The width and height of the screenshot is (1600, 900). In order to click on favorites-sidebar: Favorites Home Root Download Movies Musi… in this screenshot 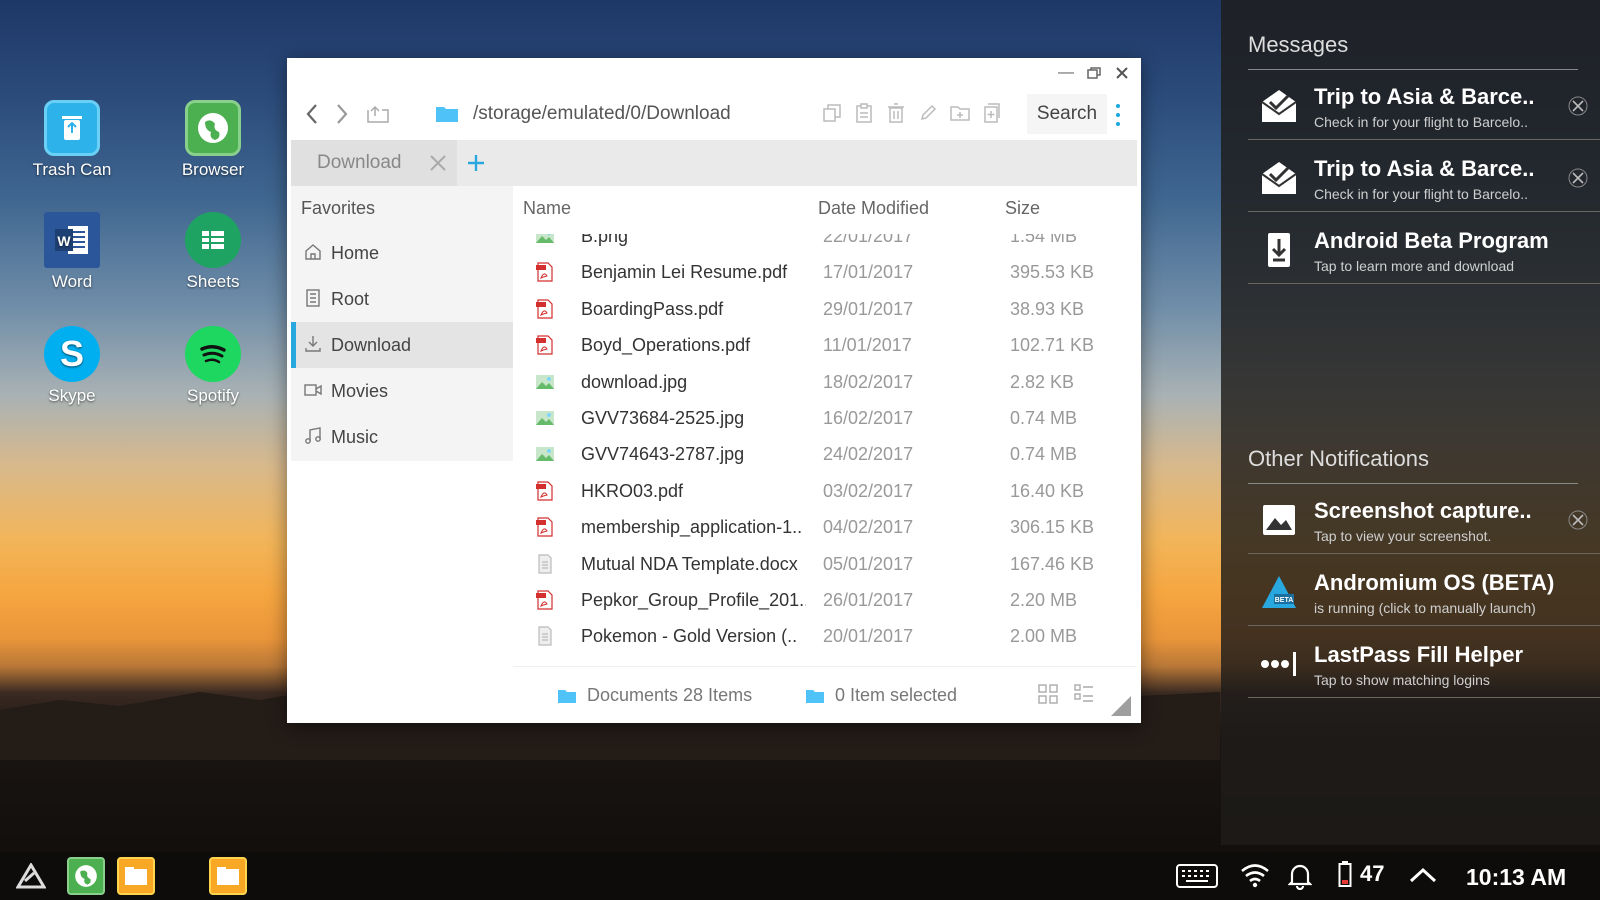, I will do `click(402, 323)`.